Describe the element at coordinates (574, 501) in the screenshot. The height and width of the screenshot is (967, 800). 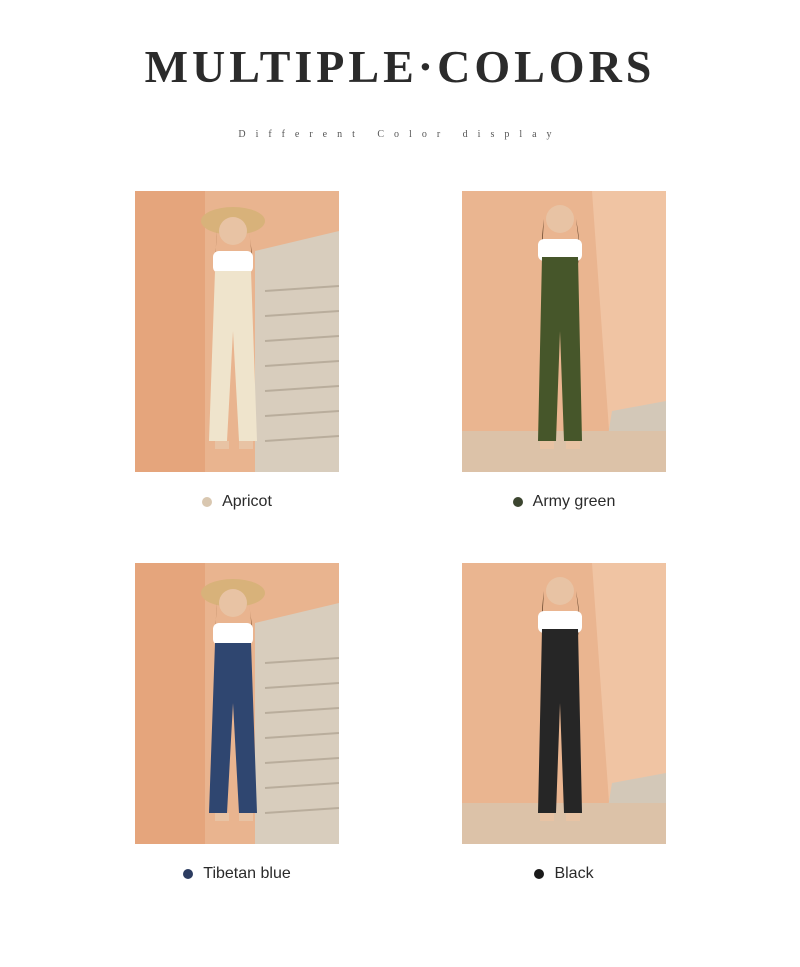
I see `variant-label: Army green` at that location.